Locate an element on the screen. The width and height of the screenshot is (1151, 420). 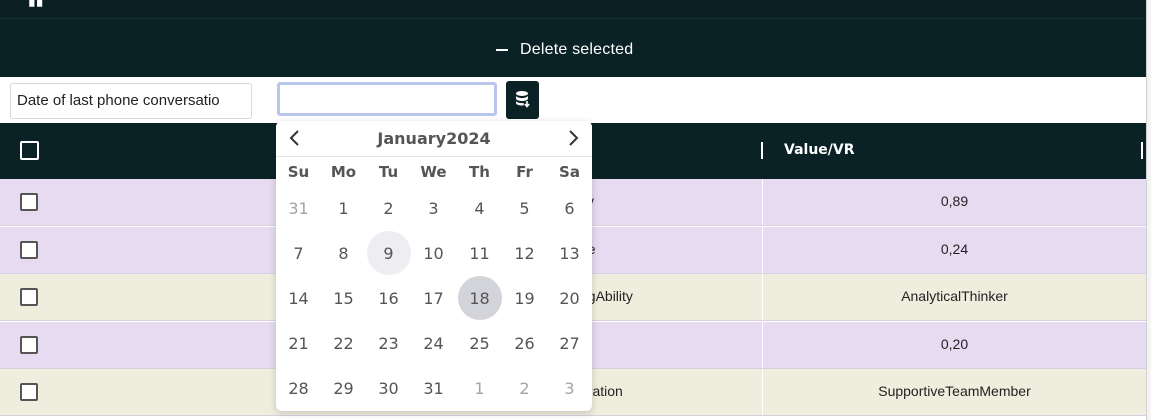
calendar-day: 5 is located at coordinates (524, 208).